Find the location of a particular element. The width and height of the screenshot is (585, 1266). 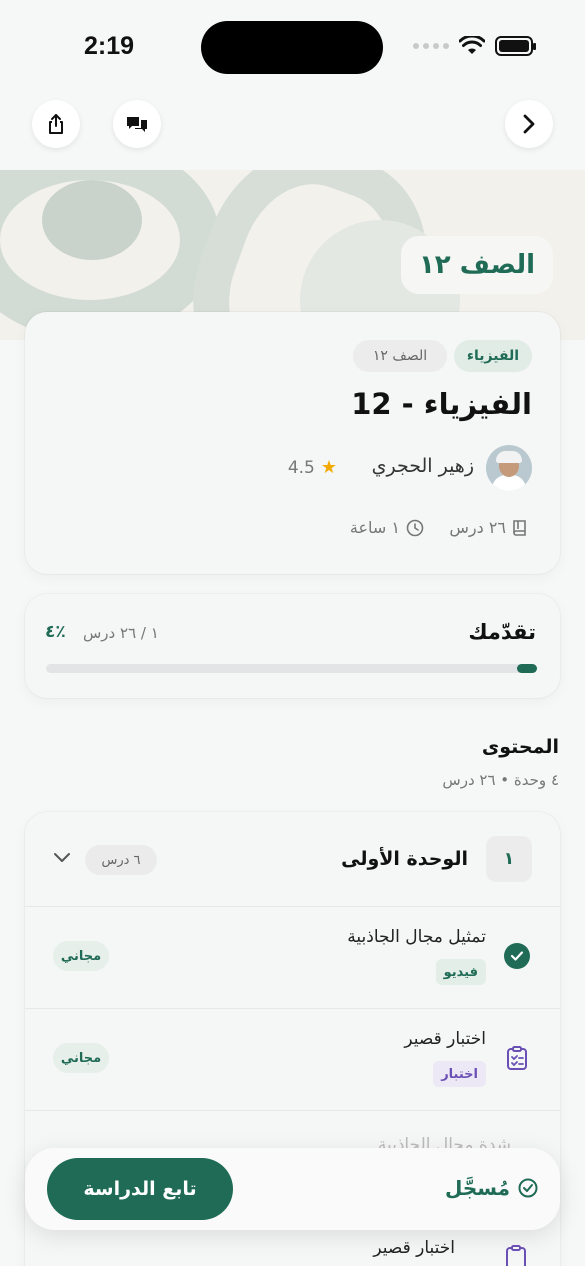

course-title: الفيزياء - 12 is located at coordinates (441, 404).